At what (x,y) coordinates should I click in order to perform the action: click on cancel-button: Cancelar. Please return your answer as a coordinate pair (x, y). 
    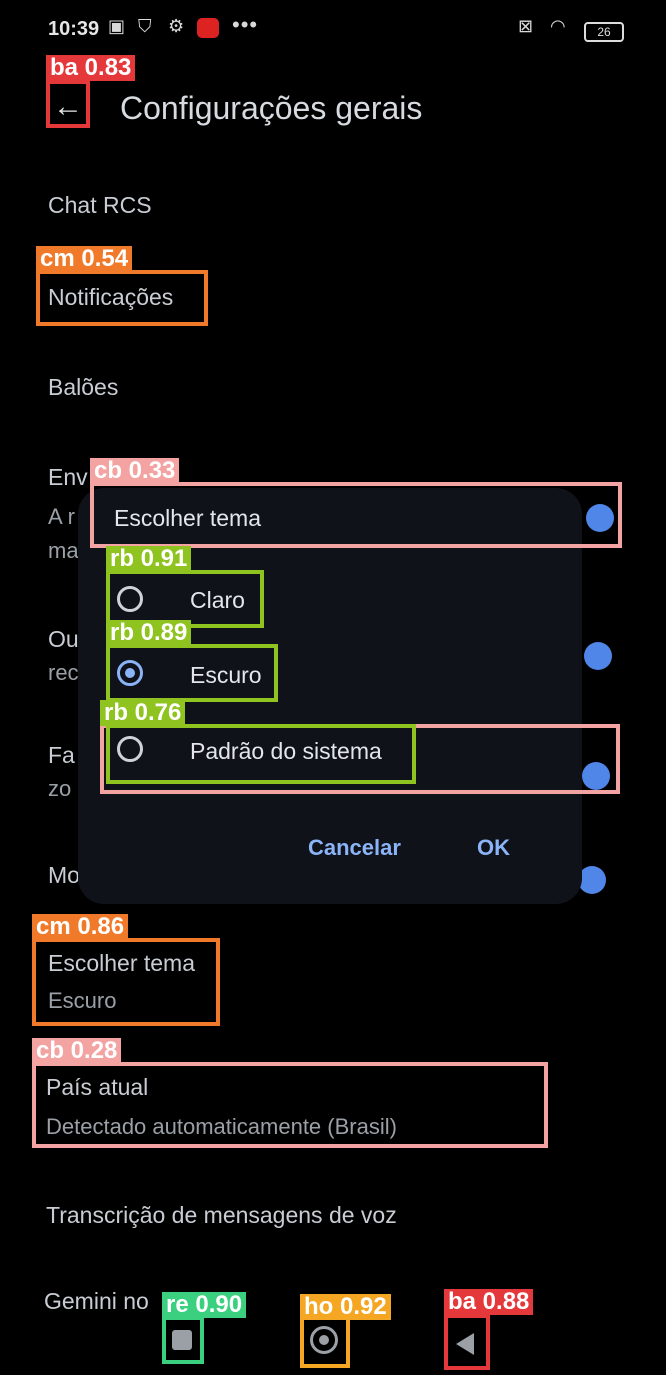
    Looking at the image, I should click on (354, 848).